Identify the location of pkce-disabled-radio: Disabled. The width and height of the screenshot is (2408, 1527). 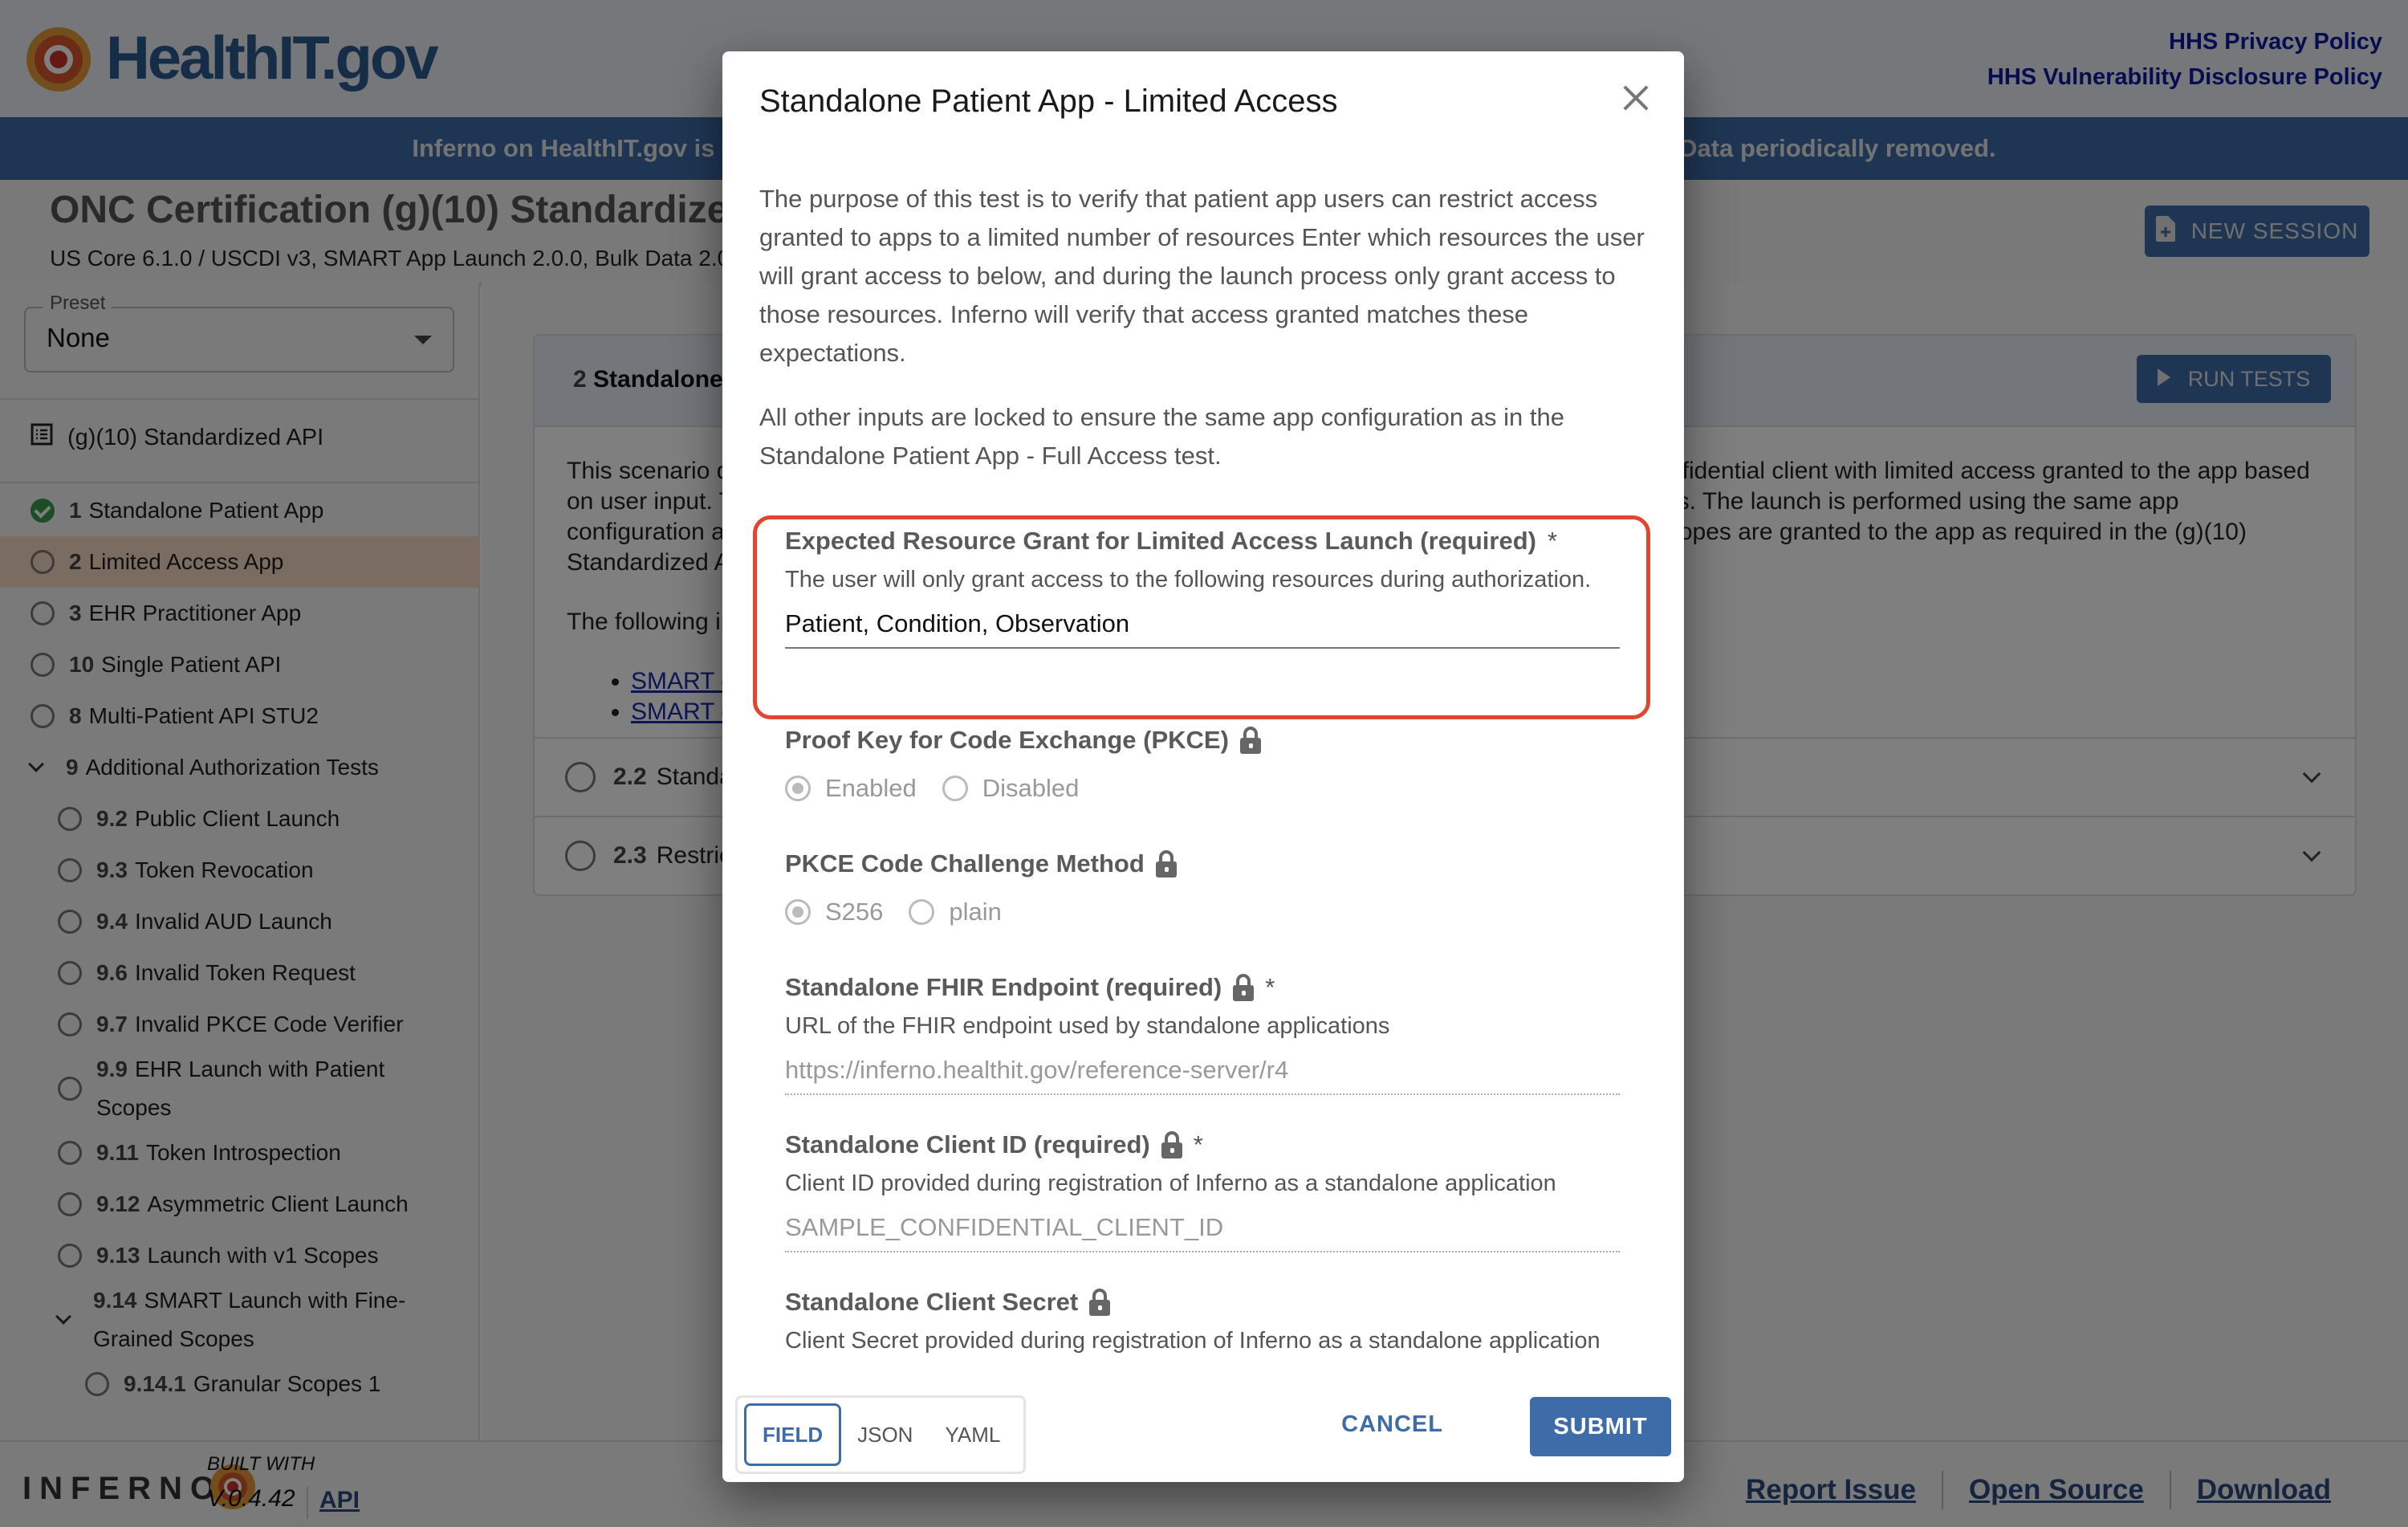
(1011, 789).